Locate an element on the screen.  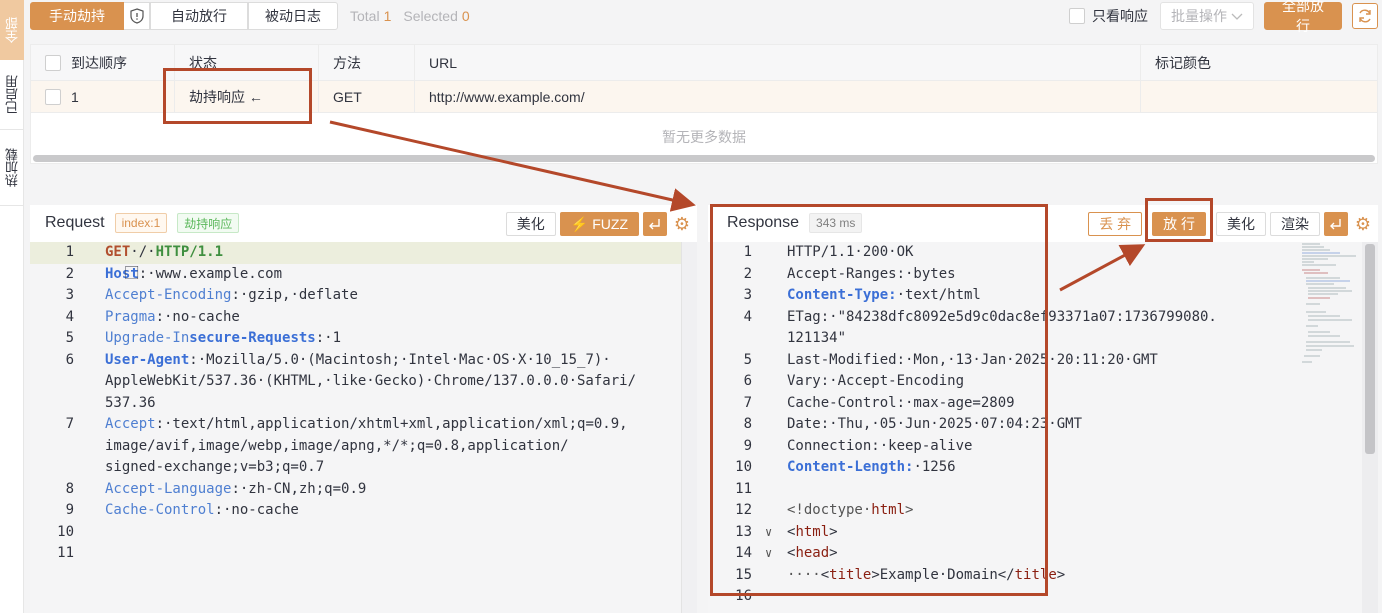
auto-release-button: 自动放行 is located at coordinates (199, 16).